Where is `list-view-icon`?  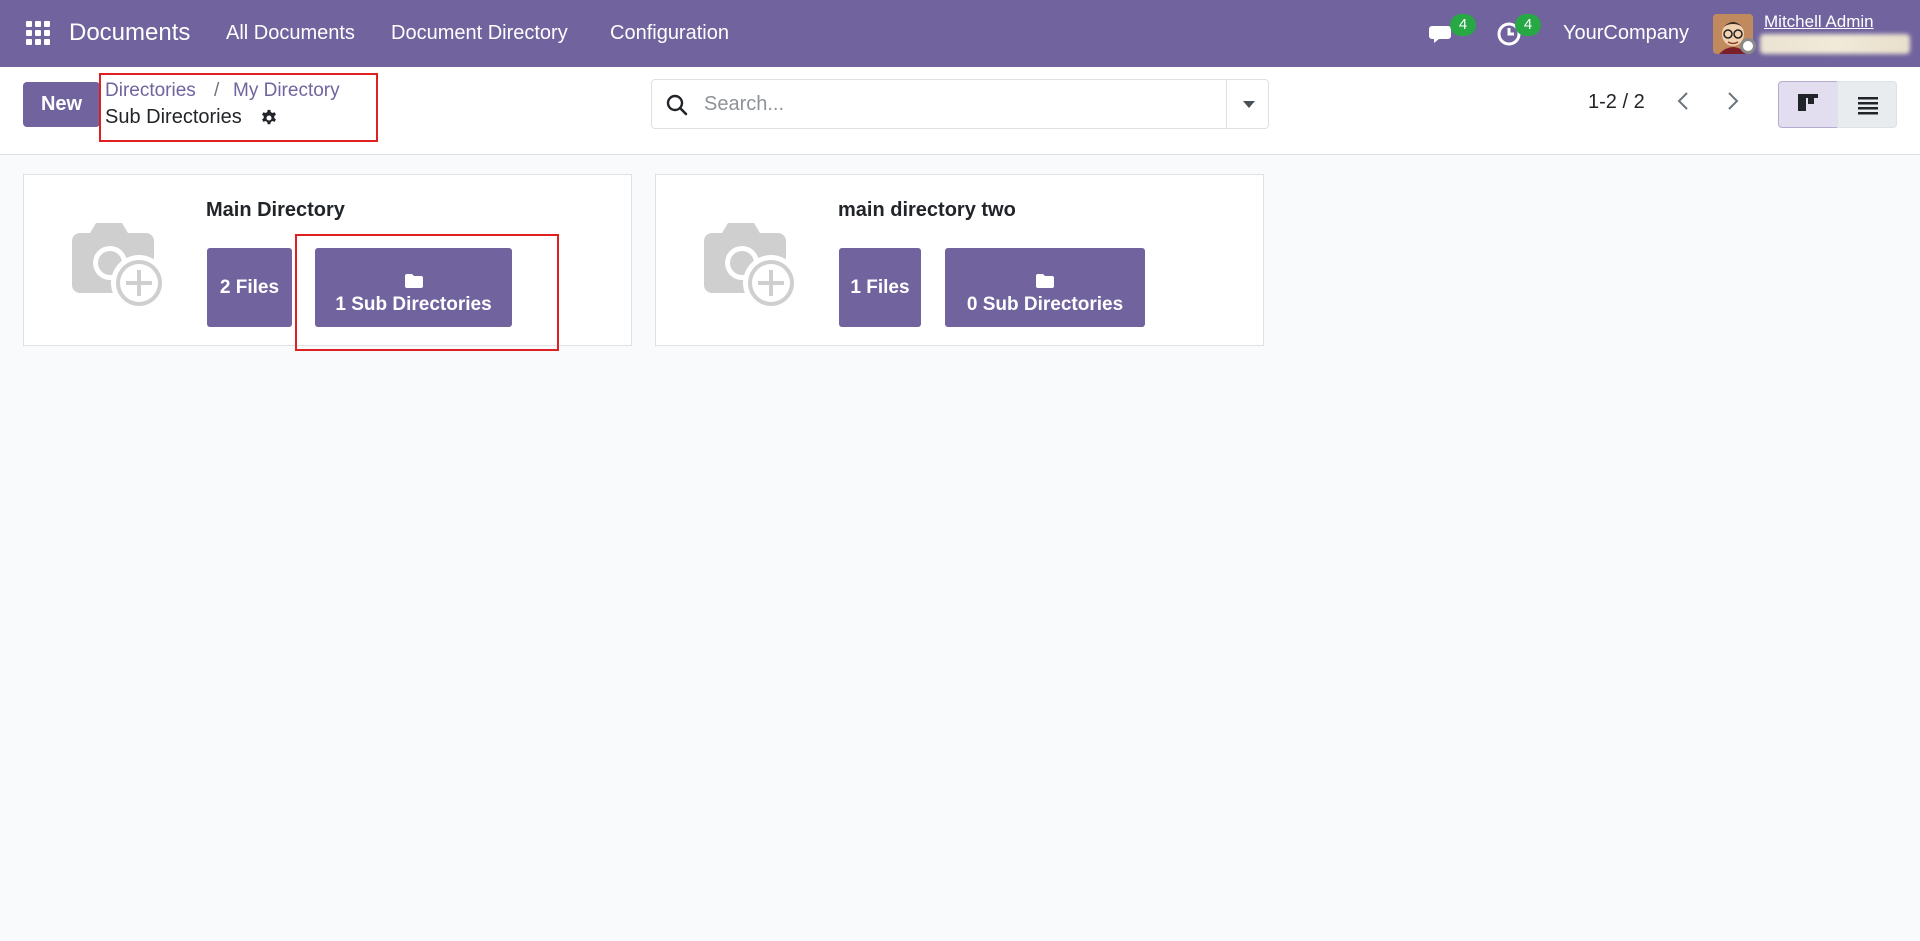 list-view-icon is located at coordinates (1868, 106).